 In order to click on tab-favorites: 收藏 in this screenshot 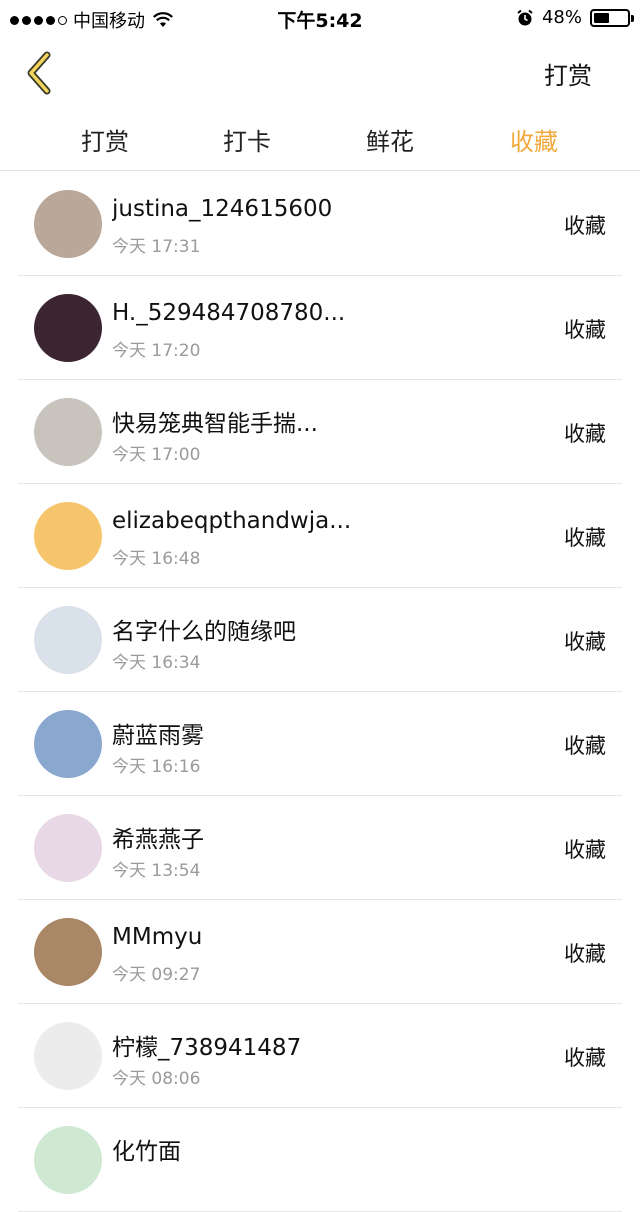, I will do `click(534, 139)`.